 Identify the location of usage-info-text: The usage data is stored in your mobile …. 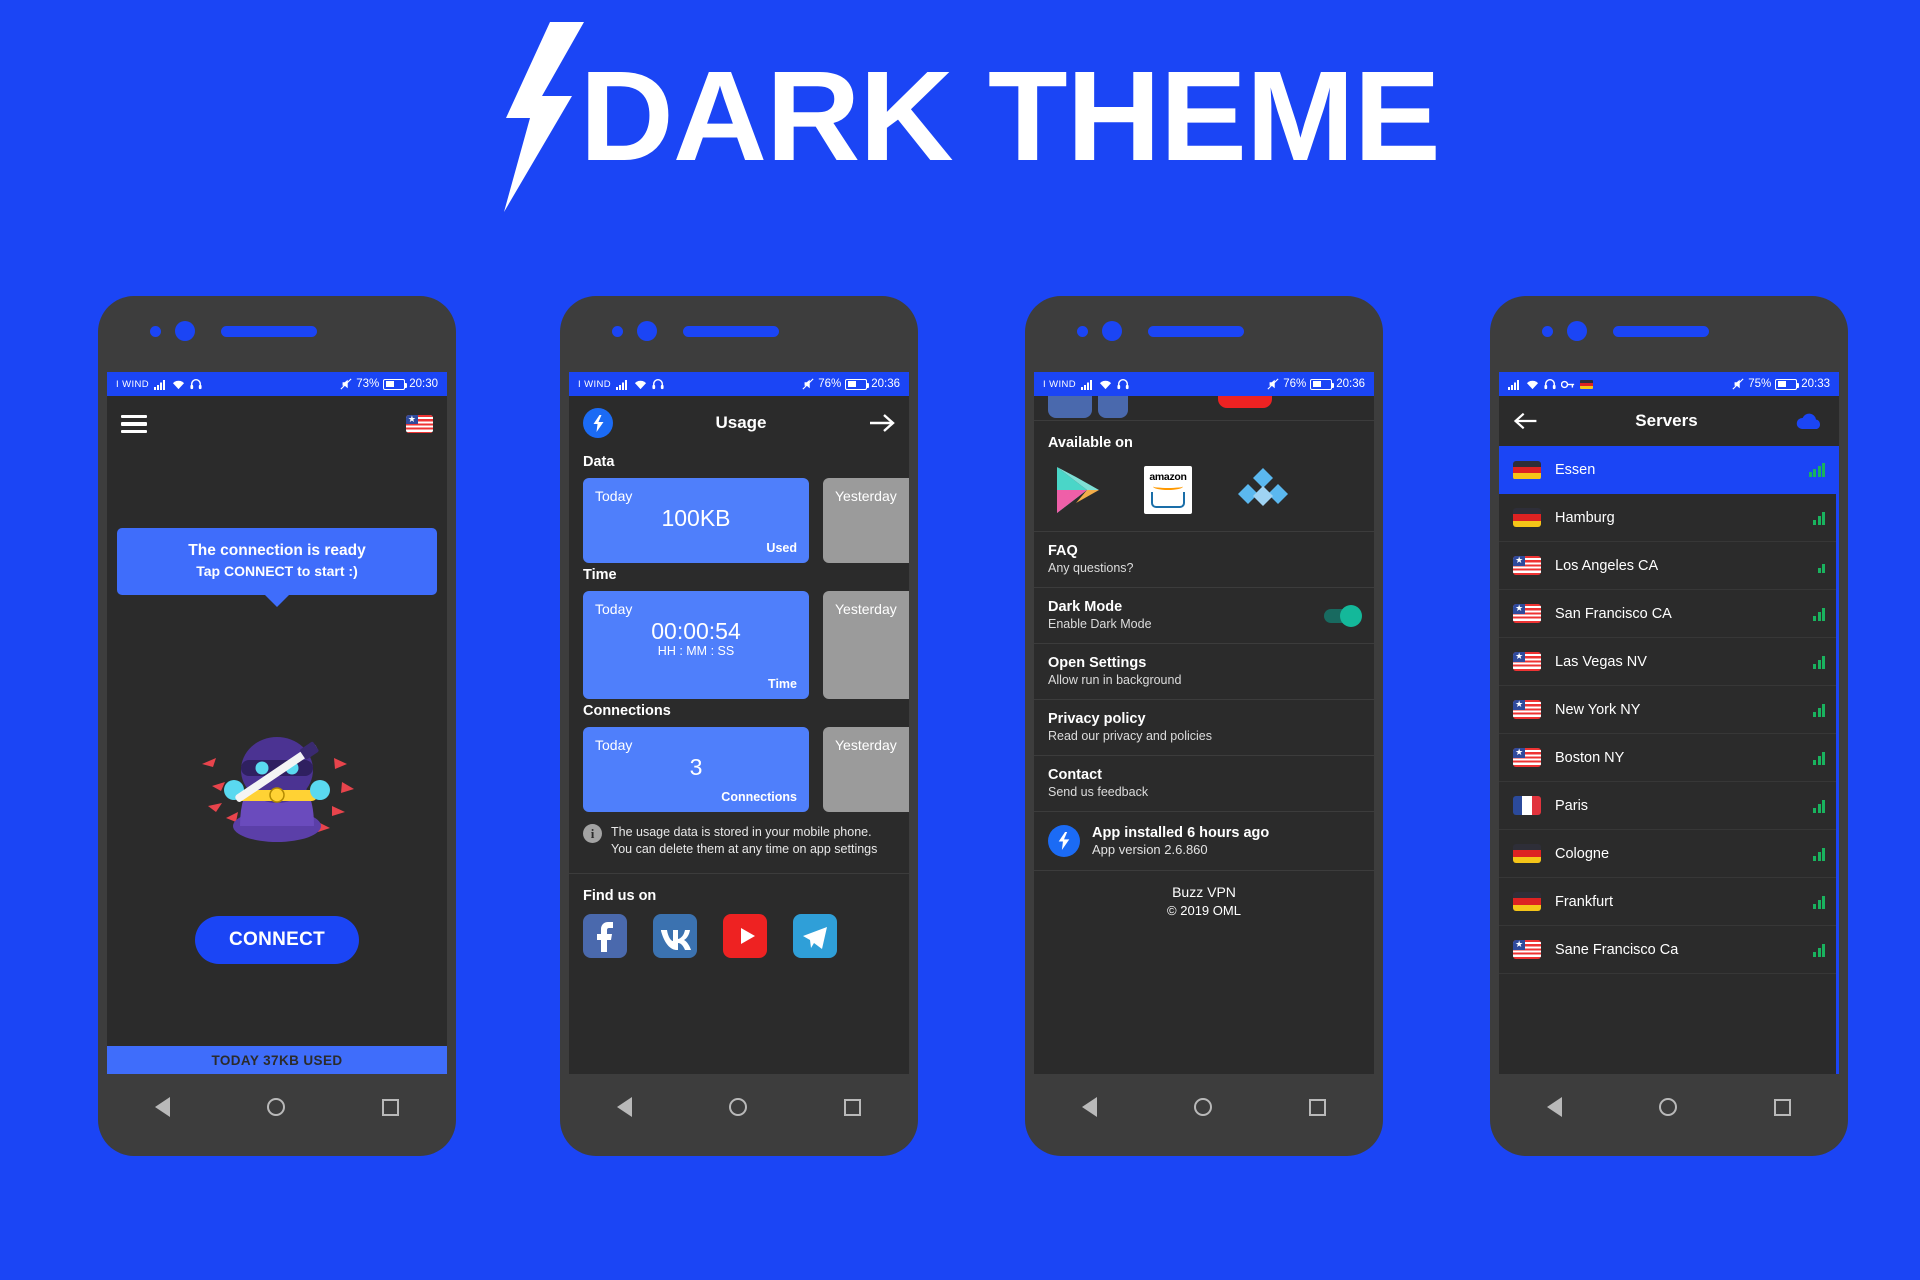
(744, 840).